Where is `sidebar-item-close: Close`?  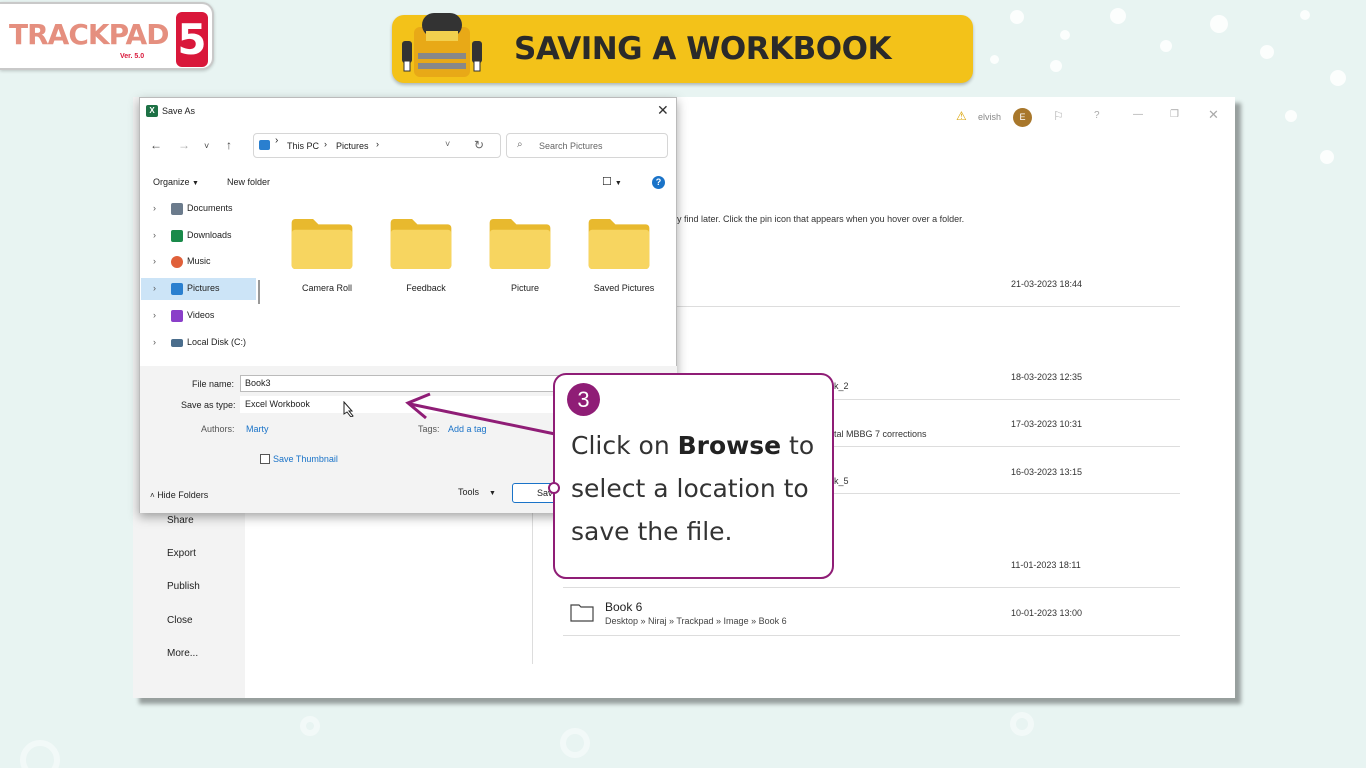 sidebar-item-close: Close is located at coordinates (180, 620).